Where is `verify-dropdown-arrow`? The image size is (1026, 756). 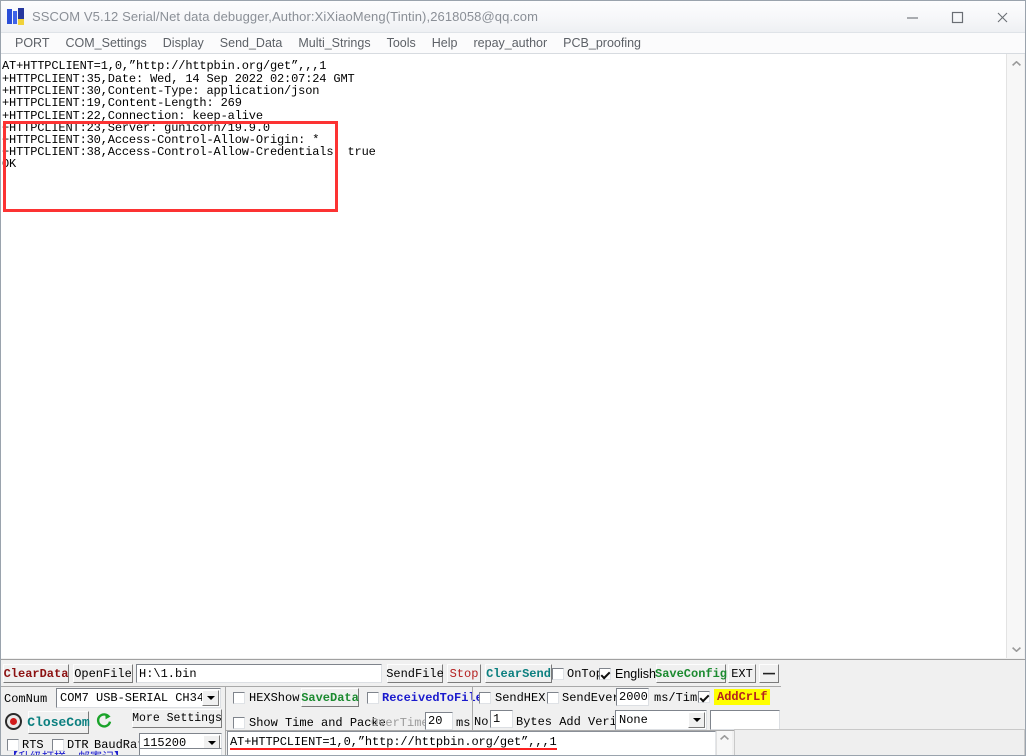
verify-dropdown-arrow is located at coordinates (696, 720).